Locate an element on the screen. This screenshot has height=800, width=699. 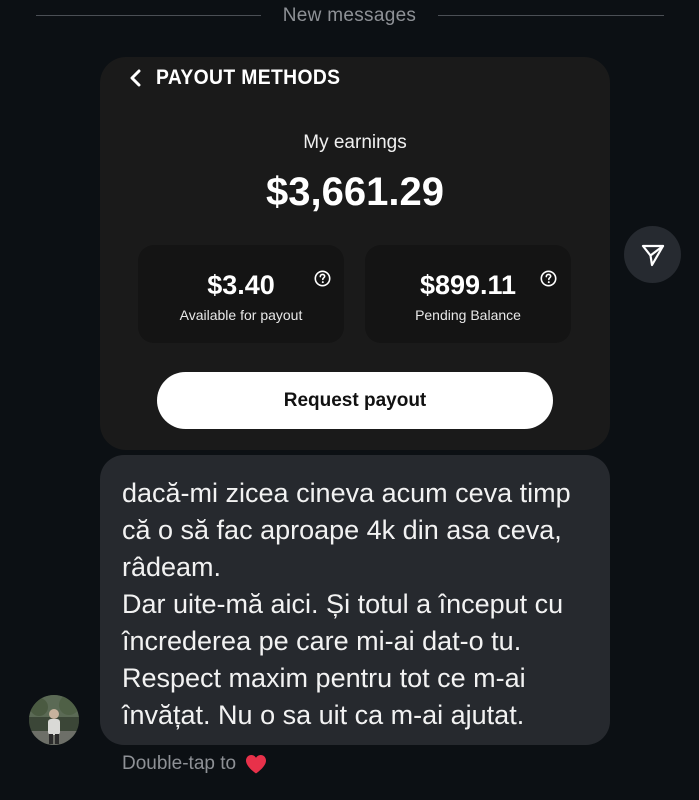
avatar is located at coordinates (54, 720).